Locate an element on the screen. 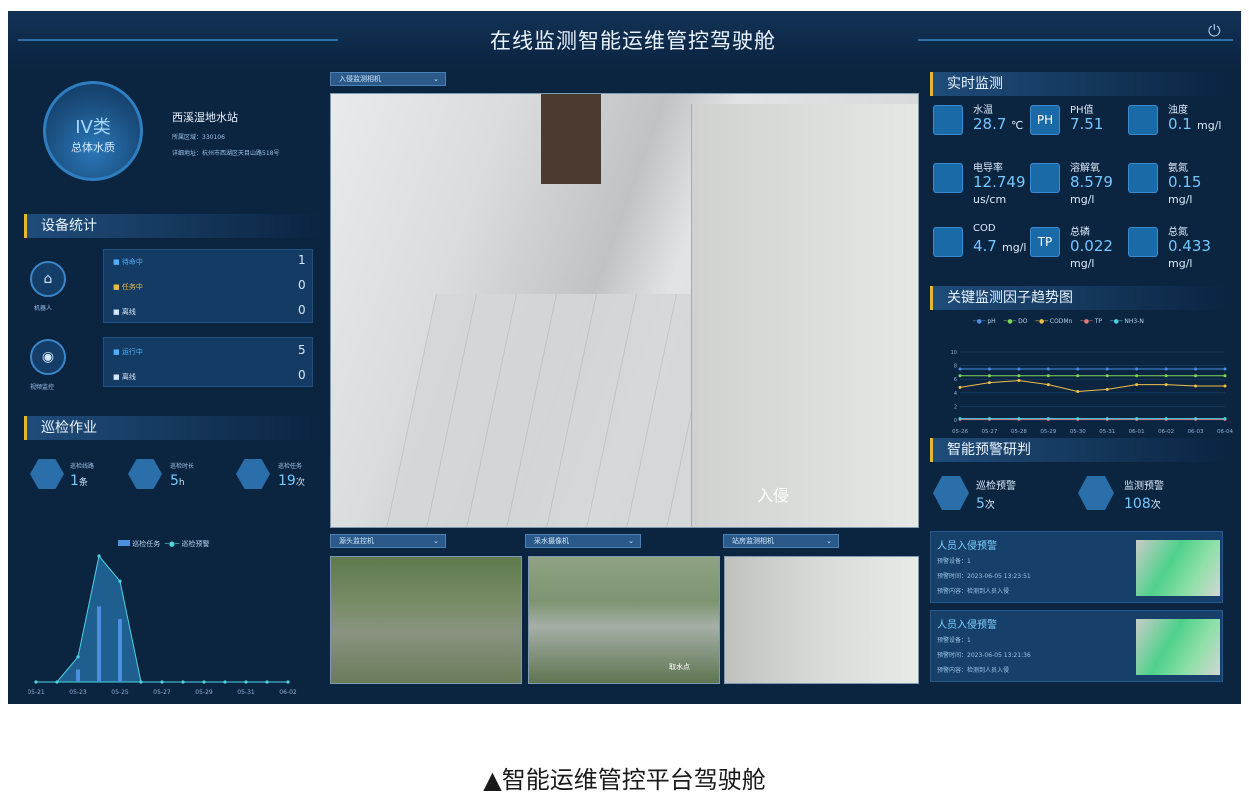 The image size is (1249, 799). water-class: IV类 is located at coordinates (93, 127).